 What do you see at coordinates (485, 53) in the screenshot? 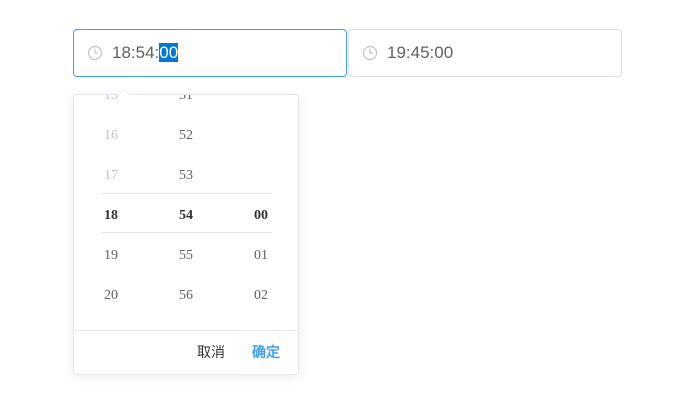
I see `end-time-input: 19:45:00` at bounding box center [485, 53].